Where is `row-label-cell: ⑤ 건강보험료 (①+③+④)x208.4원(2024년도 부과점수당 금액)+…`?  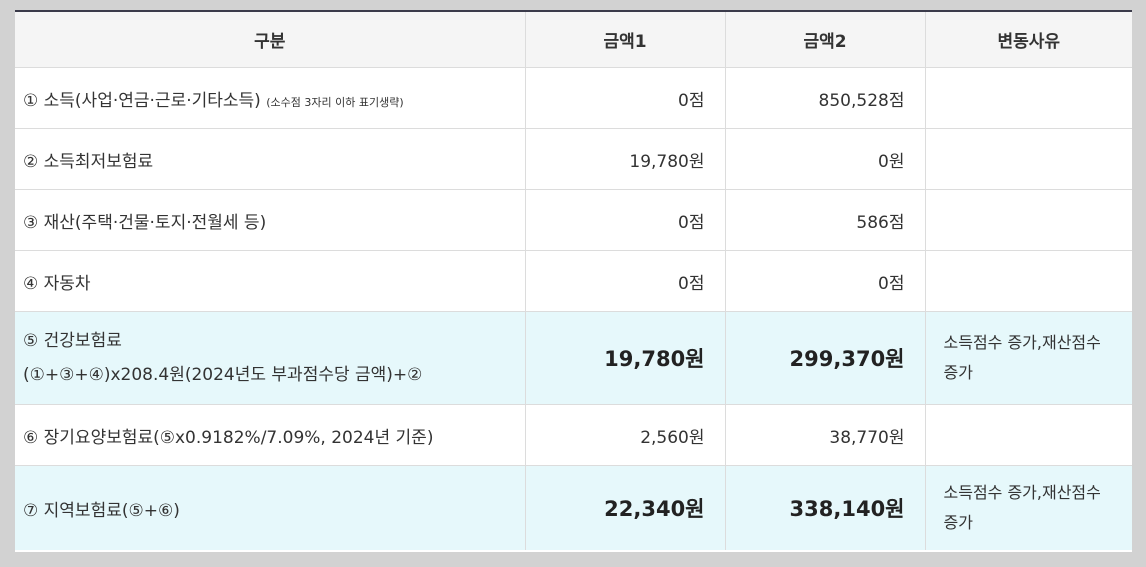 row-label-cell: ⑤ 건강보험료 (①+③+④)x208.4원(2024년도 부과점수당 금액)+… is located at coordinates (270, 358).